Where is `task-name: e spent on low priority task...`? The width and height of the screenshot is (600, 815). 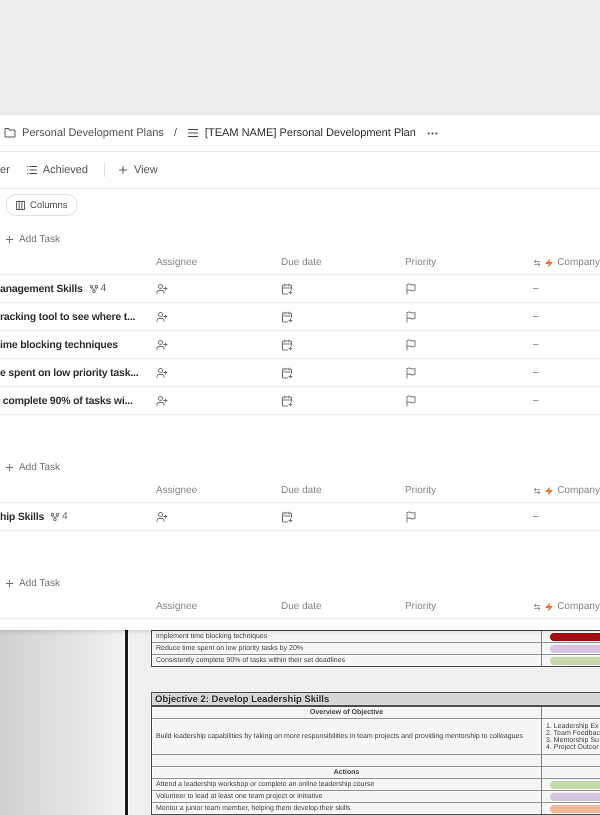 task-name: e spent on low priority task... is located at coordinates (69, 372).